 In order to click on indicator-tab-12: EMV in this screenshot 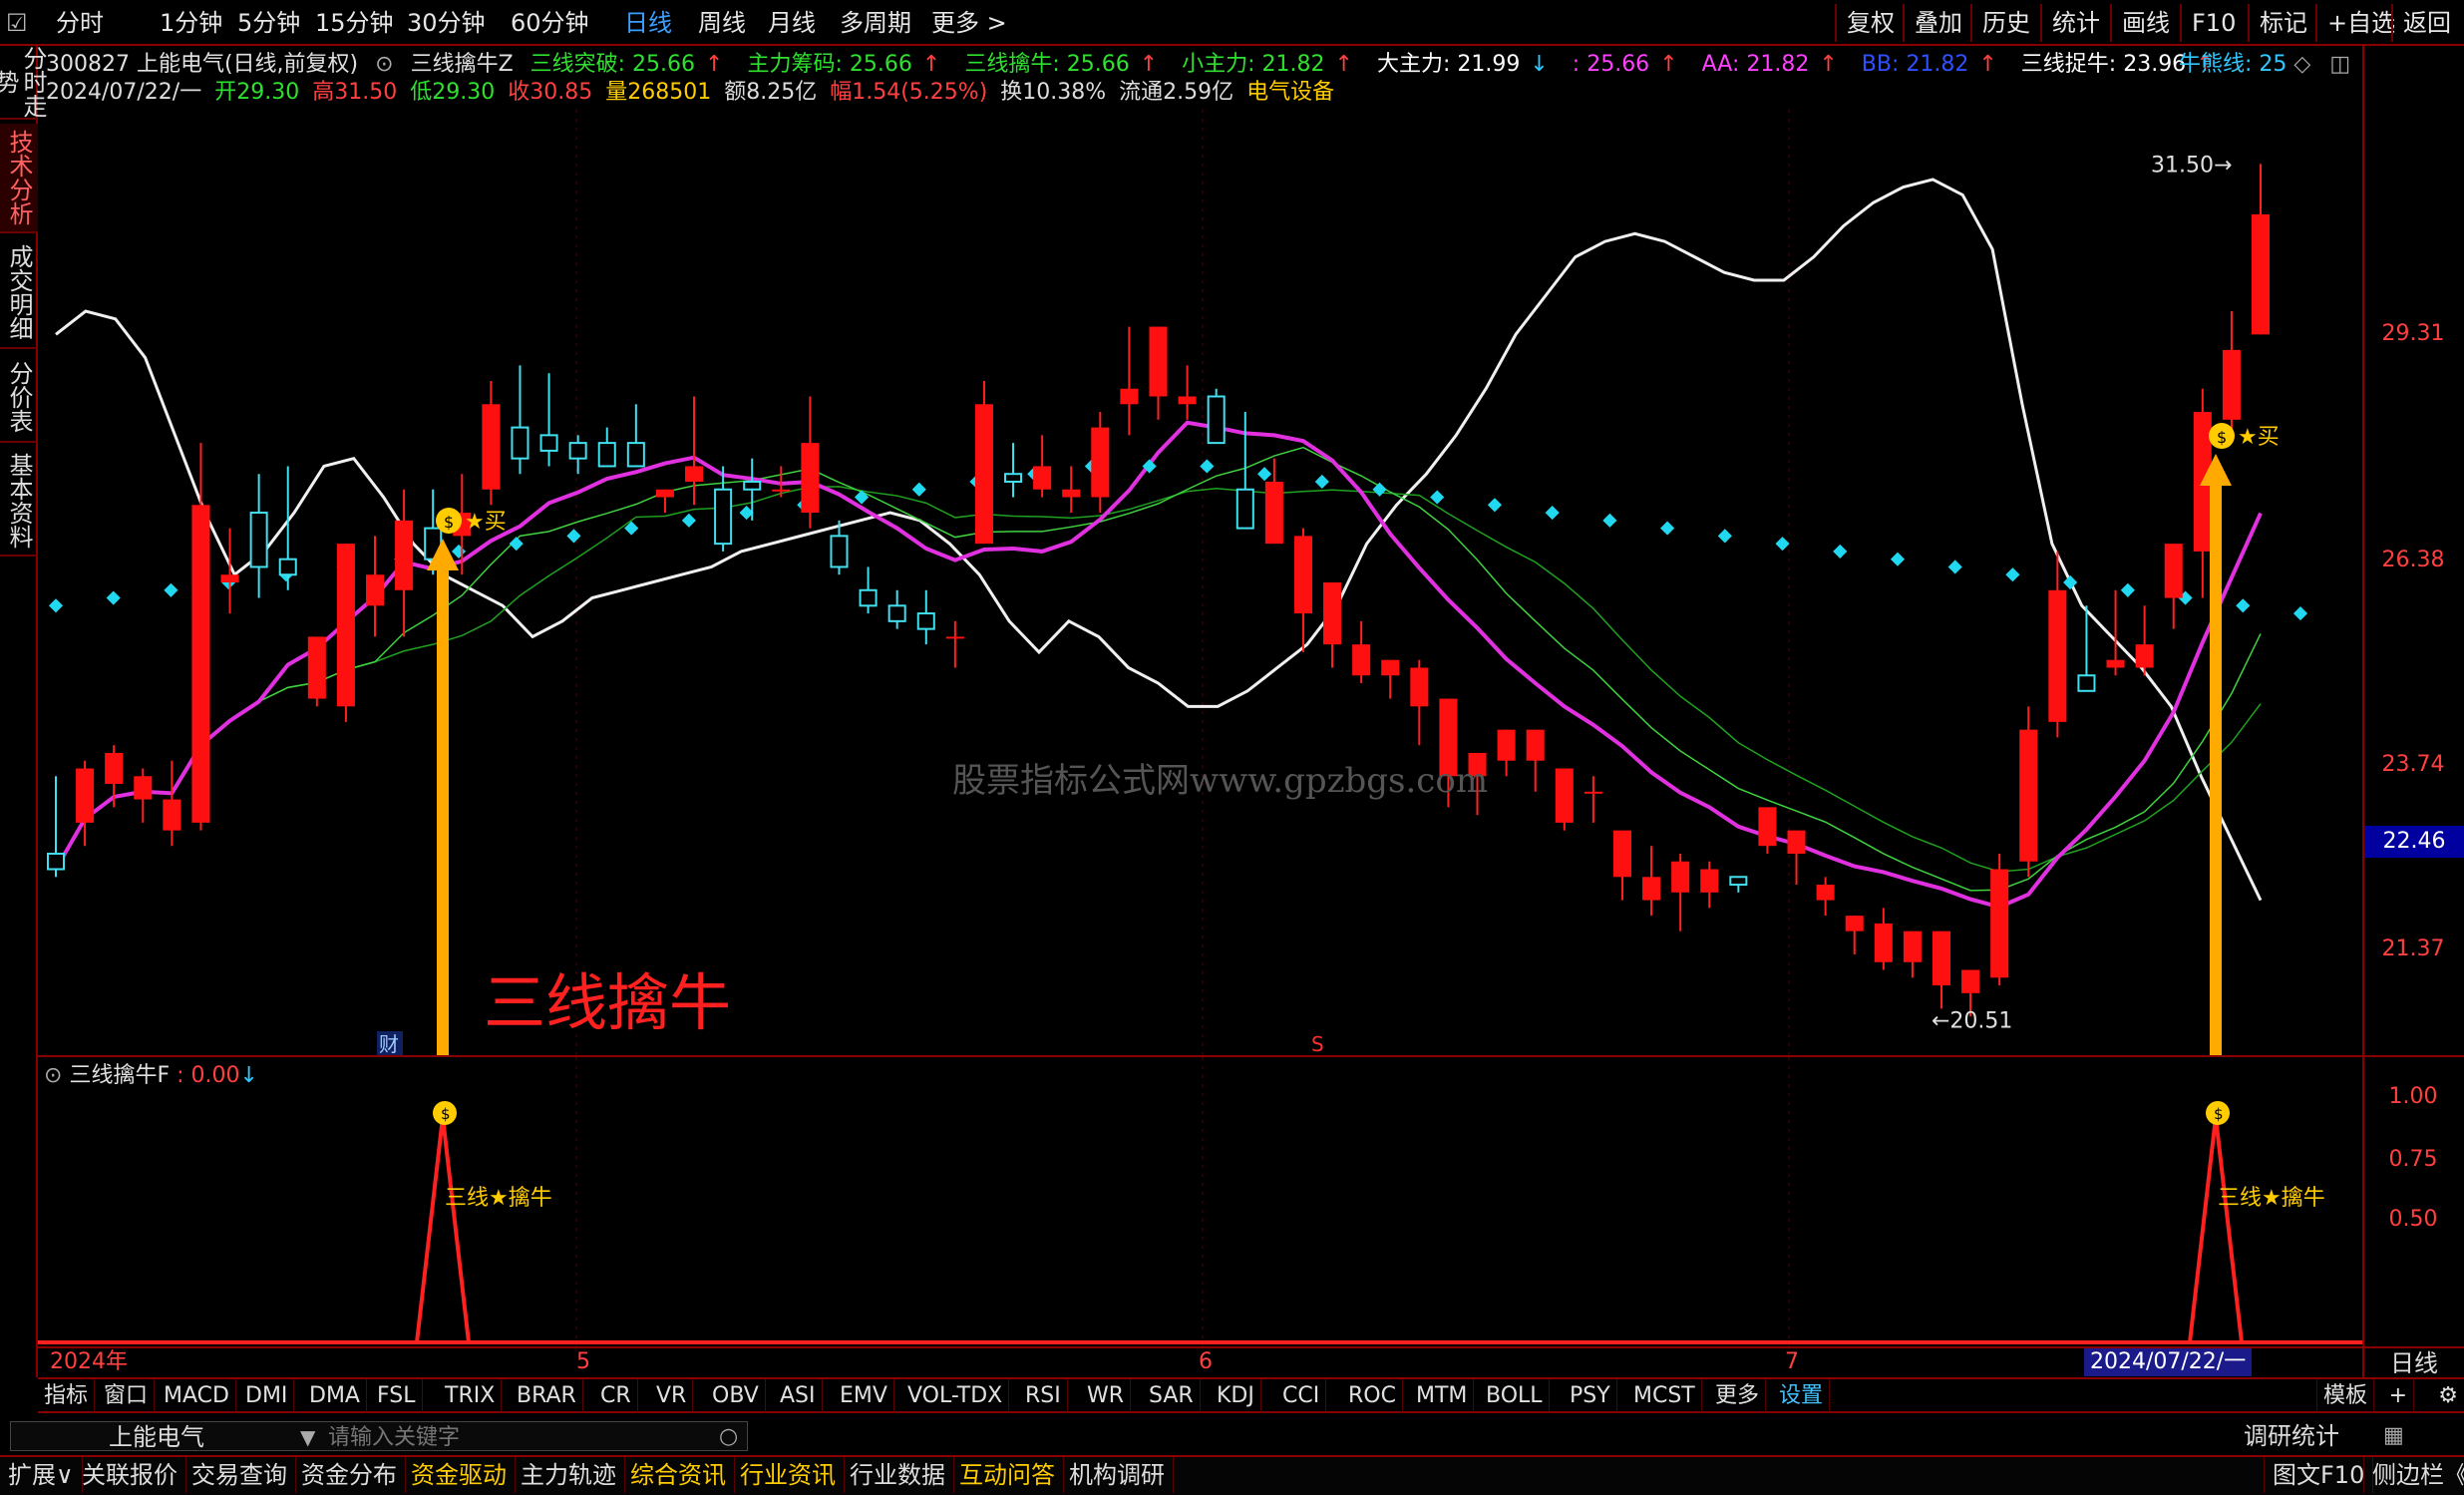, I will do `click(864, 1396)`.